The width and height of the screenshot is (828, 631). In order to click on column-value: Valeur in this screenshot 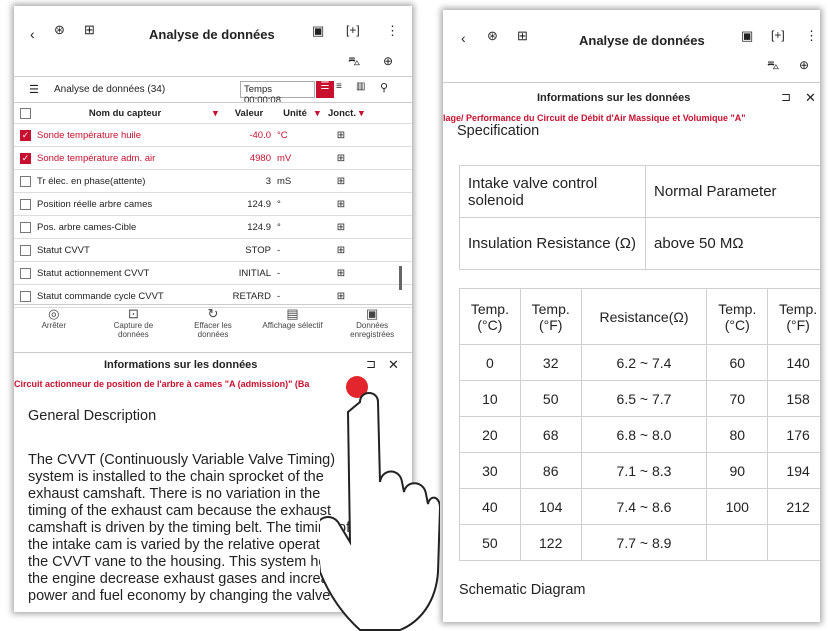, I will do `click(249, 113)`.